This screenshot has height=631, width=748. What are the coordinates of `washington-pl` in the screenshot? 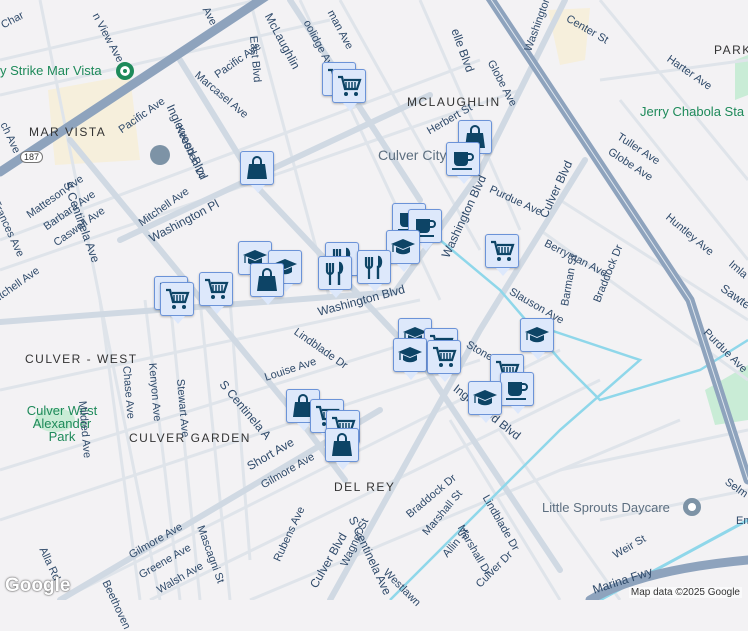 It's located at (275, 167).